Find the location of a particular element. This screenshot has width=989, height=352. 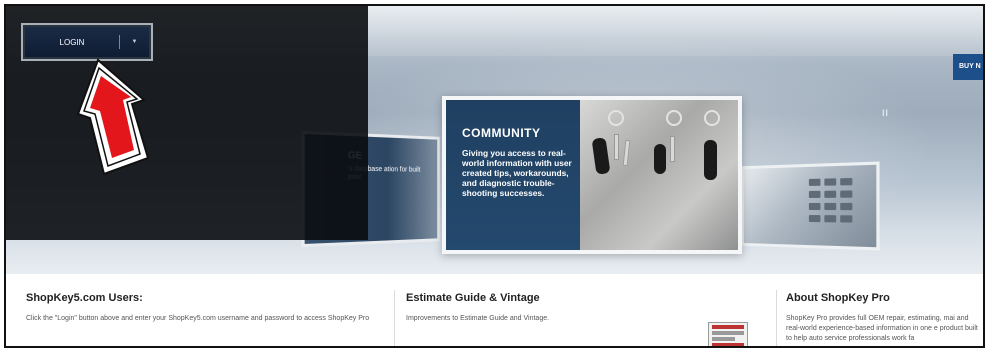

chevron-down-icon: ▼ is located at coordinates (134, 42).